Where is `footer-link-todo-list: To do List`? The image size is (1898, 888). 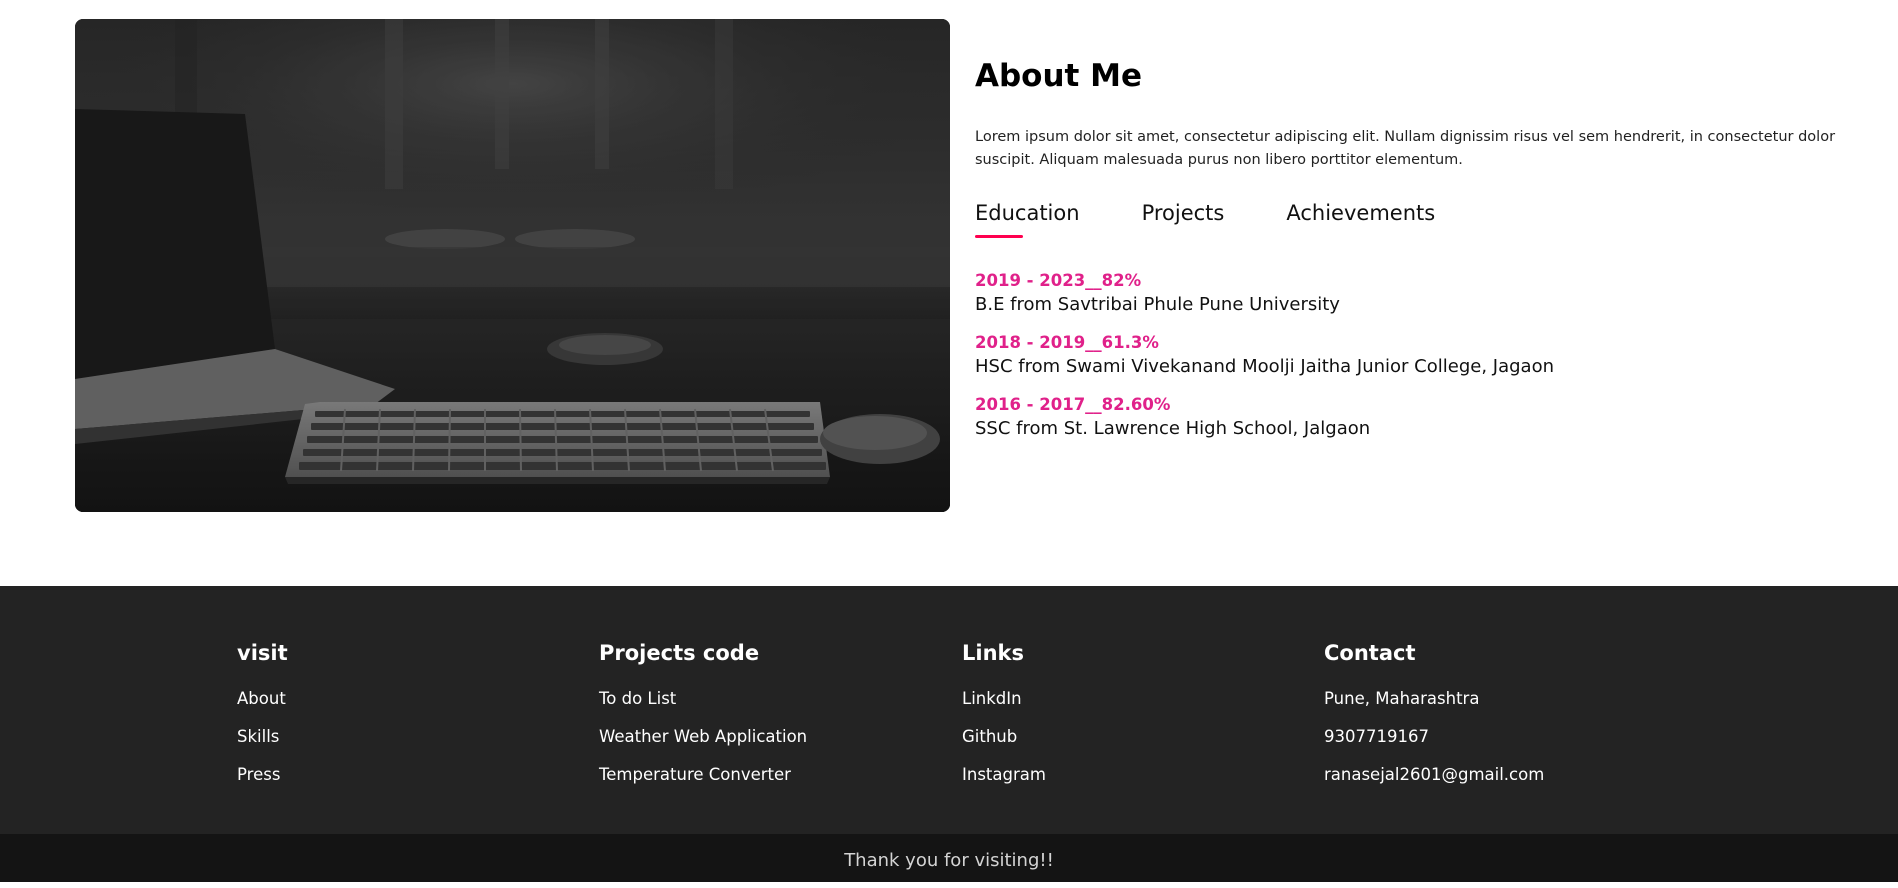
footer-link-todo-list: To do List is located at coordinates (703, 699).